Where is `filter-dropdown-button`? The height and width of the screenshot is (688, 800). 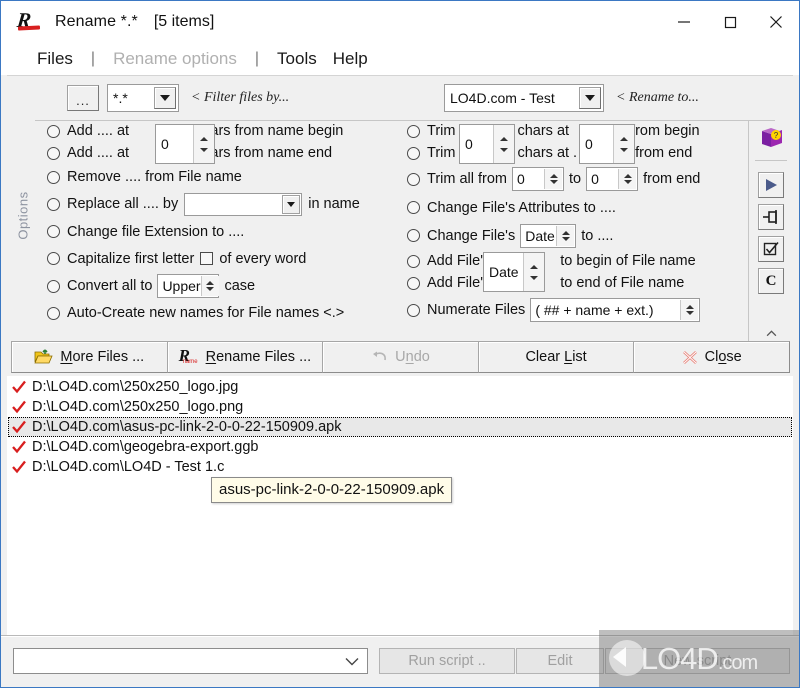
filter-dropdown-button is located at coordinates (165, 98).